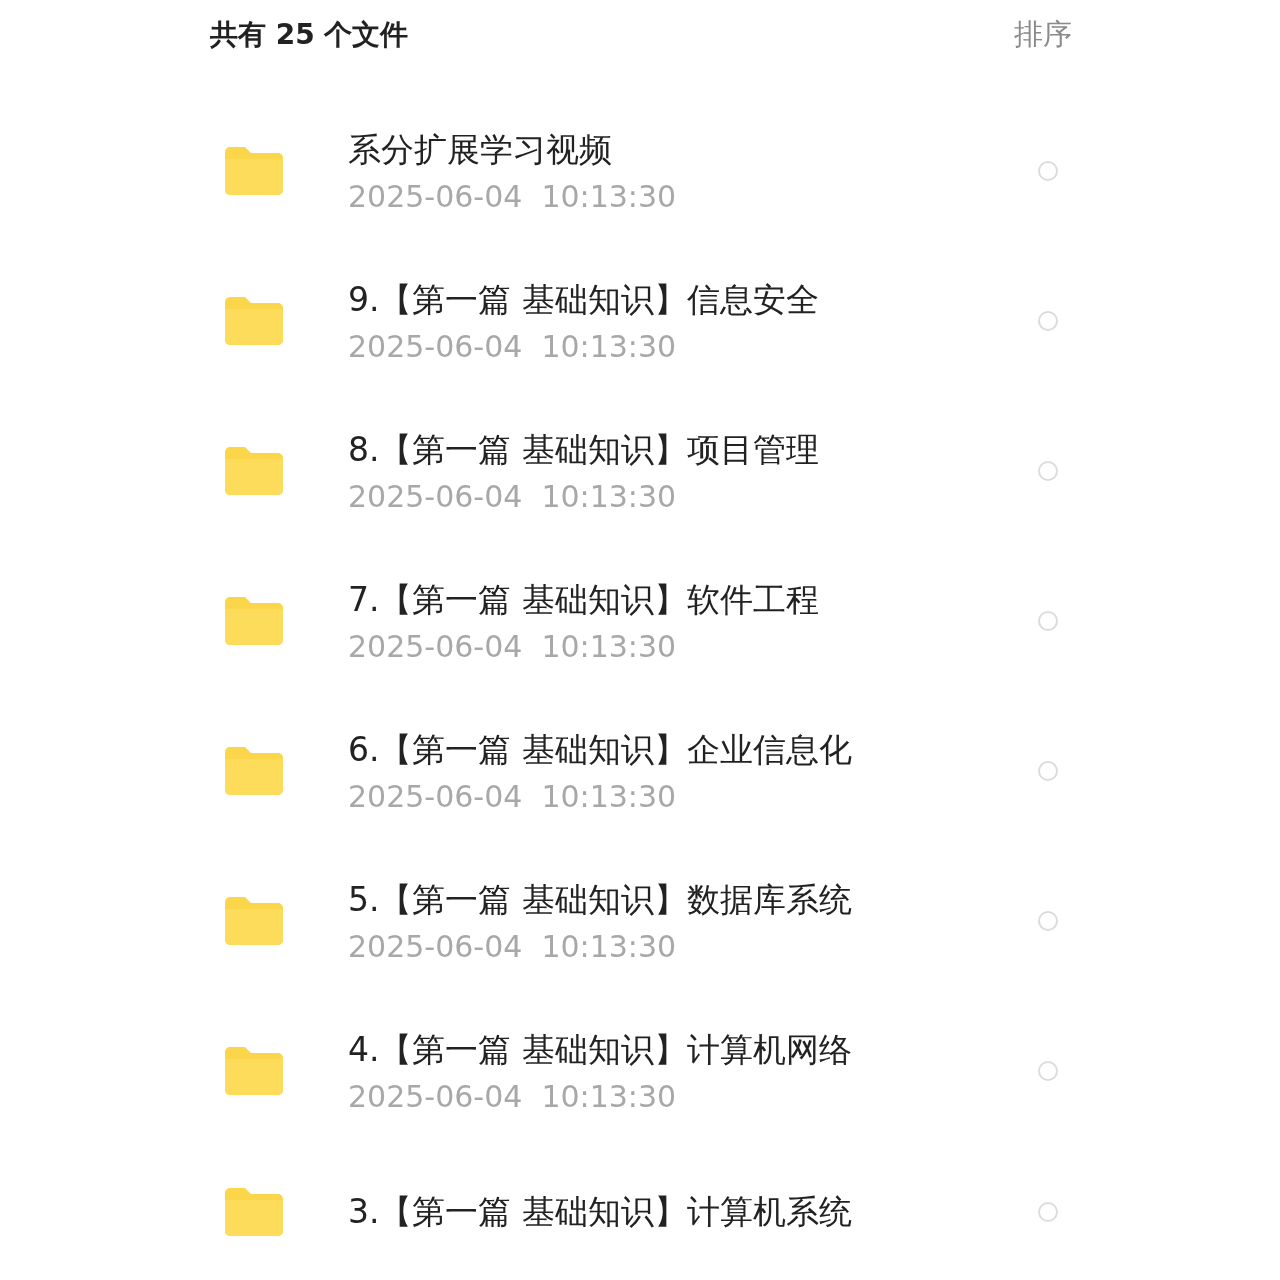  I want to click on file-name: 6.【第一篇 基础知识】企业信息化, so click(693, 750).